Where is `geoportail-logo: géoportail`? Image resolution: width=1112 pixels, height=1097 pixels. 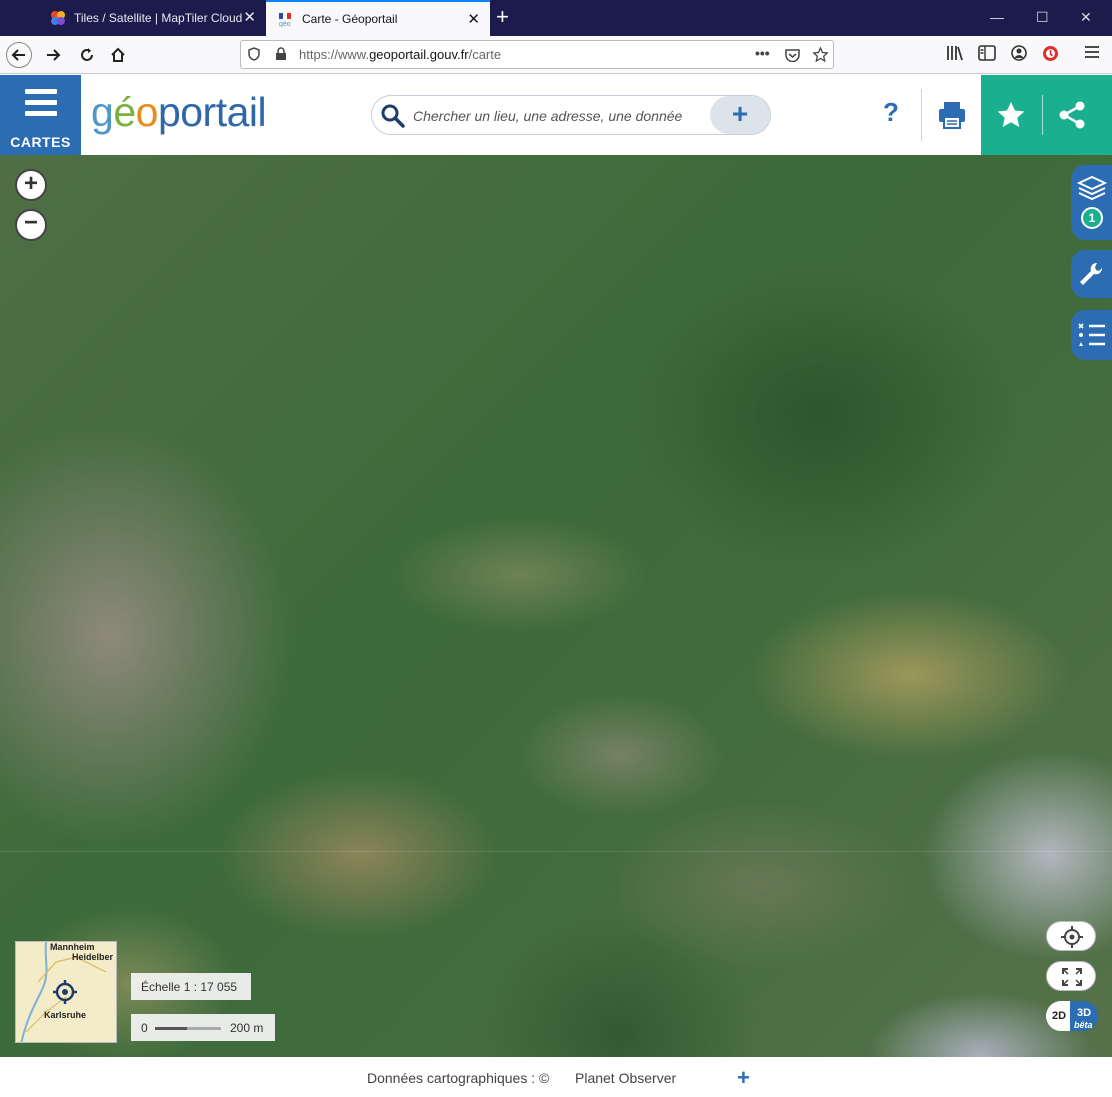
geoportail-logo: géoportail is located at coordinates (179, 112).